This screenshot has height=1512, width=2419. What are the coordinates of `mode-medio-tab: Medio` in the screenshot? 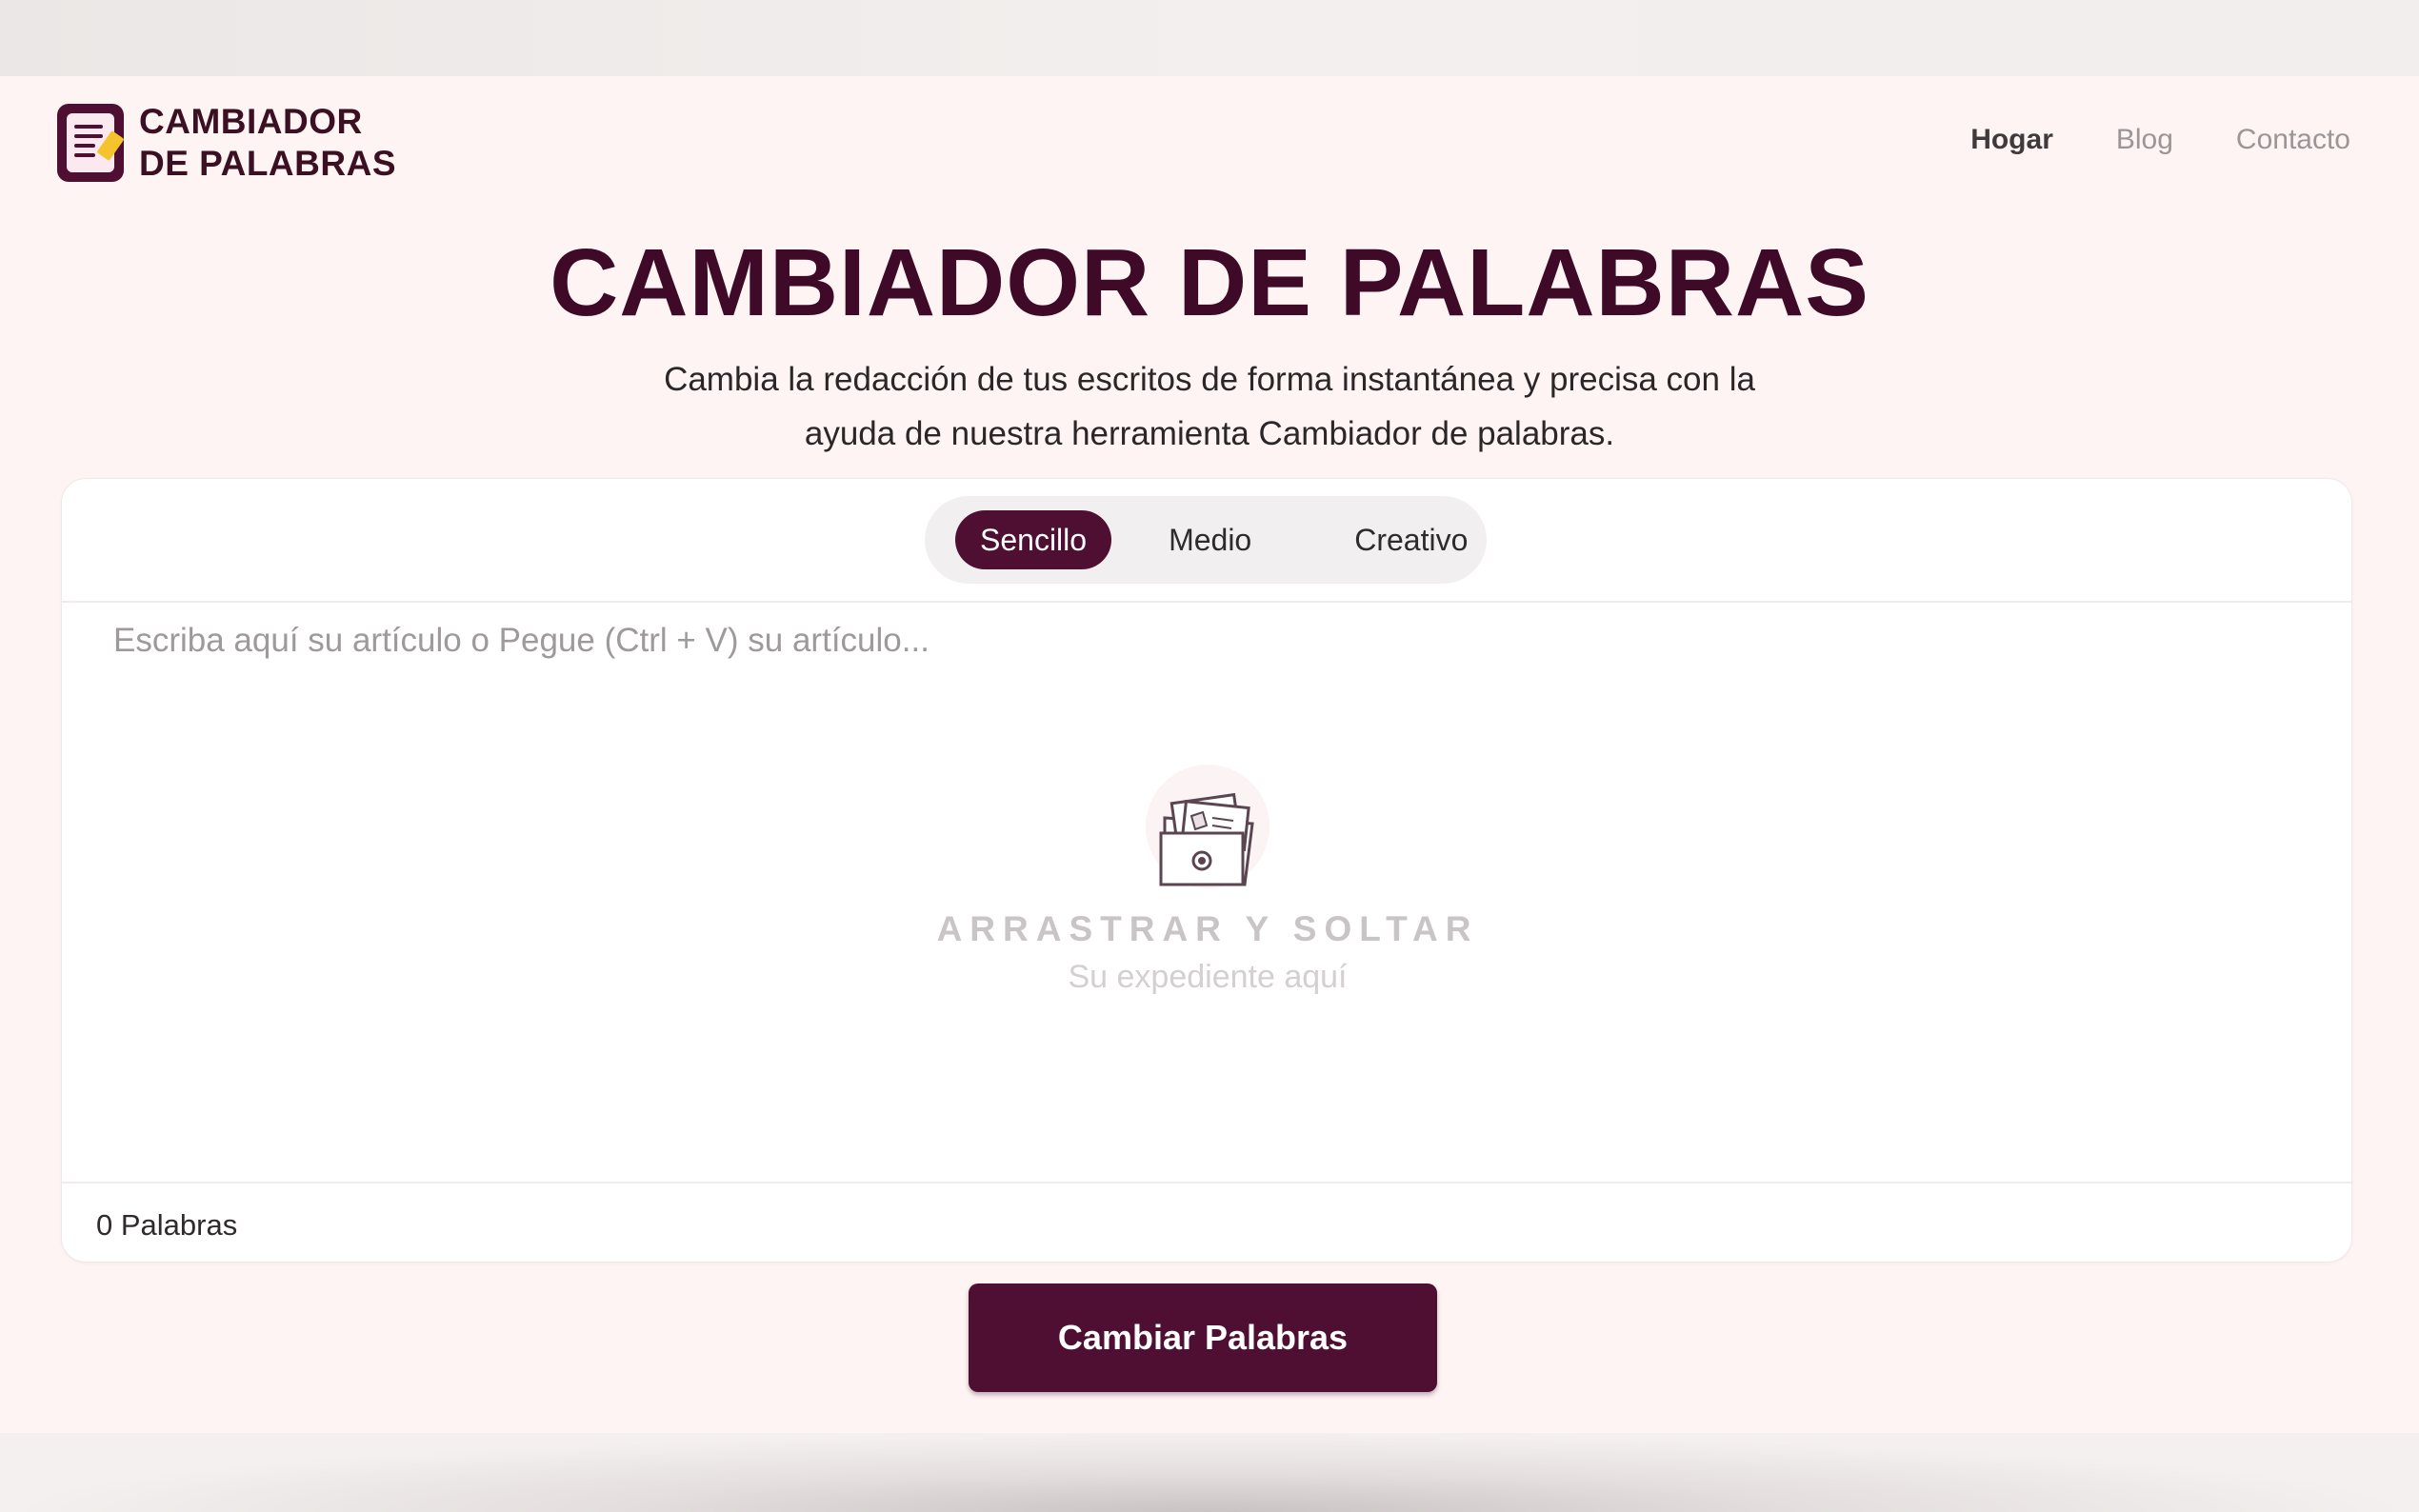 It's located at (1210, 539).